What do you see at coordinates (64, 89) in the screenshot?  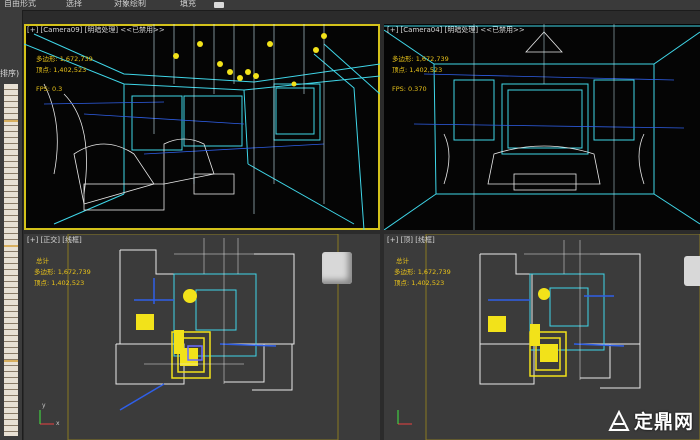 I see `stat-row: FPS: 0.3` at bounding box center [64, 89].